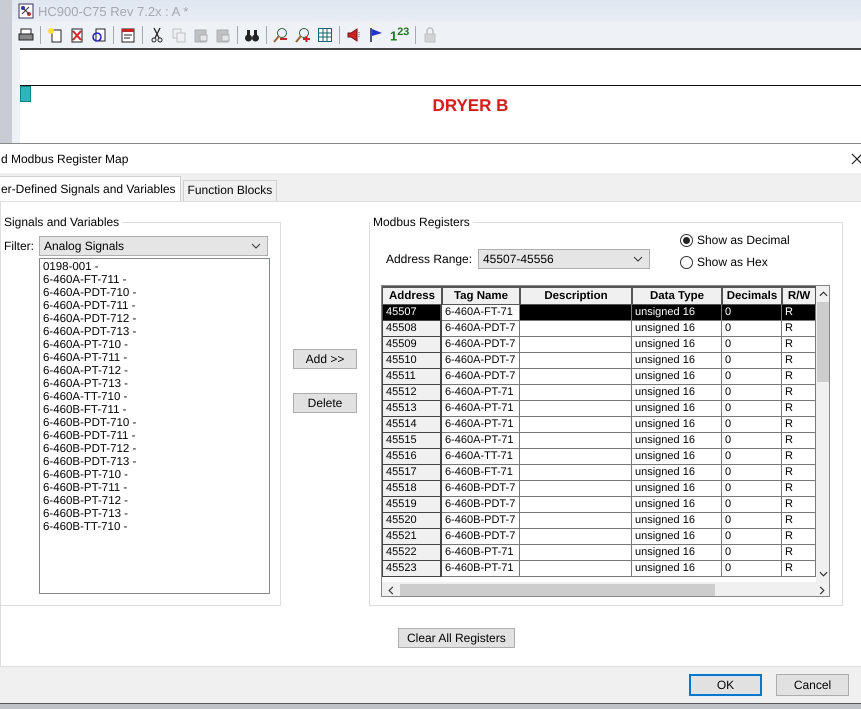 The width and height of the screenshot is (861, 709). I want to click on table-cell: 45508, so click(412, 329).